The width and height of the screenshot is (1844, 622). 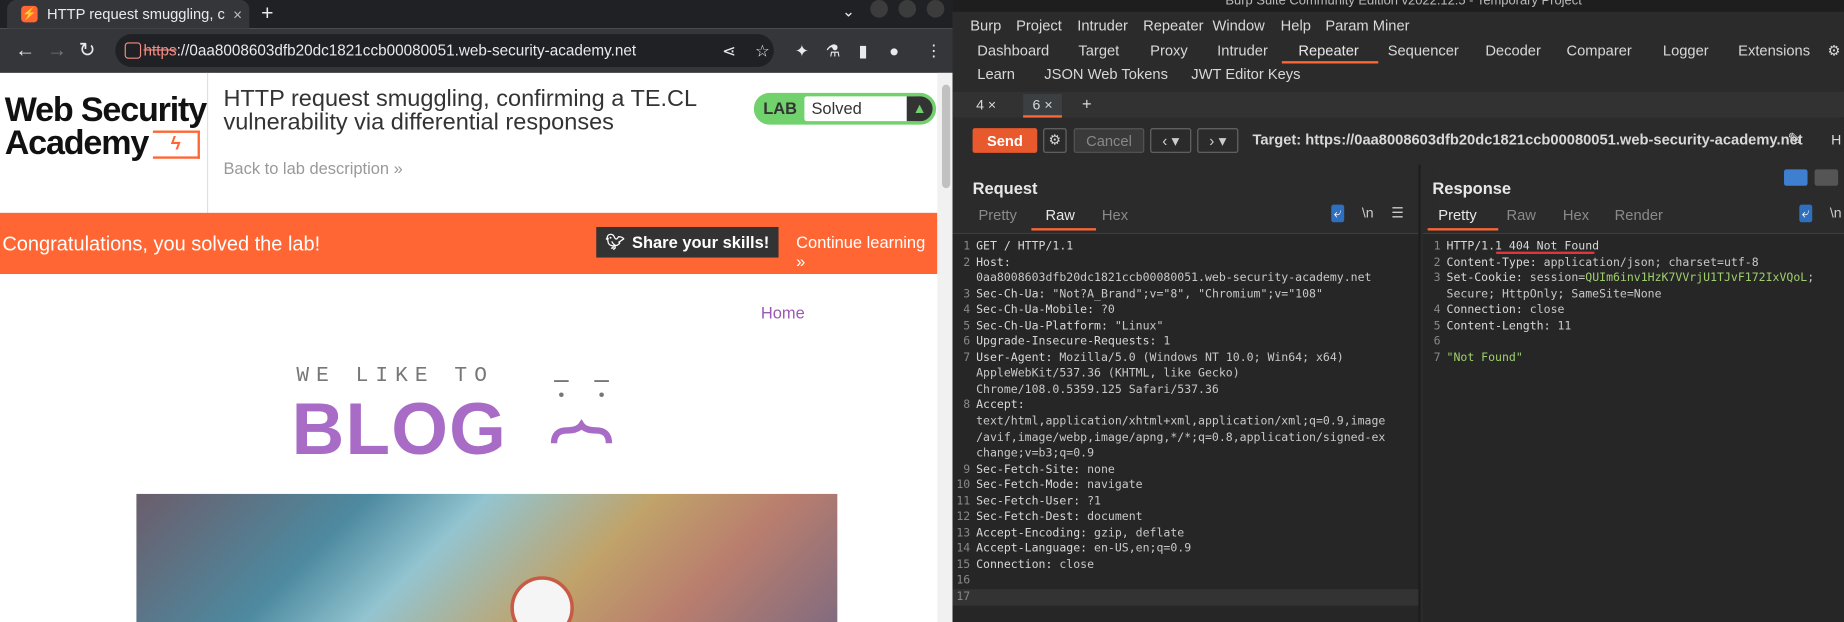 What do you see at coordinates (1173, 26) in the screenshot?
I see `menu-repeater: Repeater` at bounding box center [1173, 26].